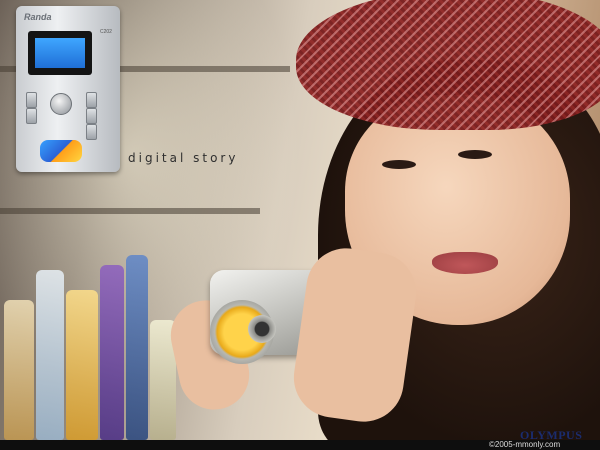  What do you see at coordinates (183, 158) in the screenshot?
I see `tagline: digital story` at bounding box center [183, 158].